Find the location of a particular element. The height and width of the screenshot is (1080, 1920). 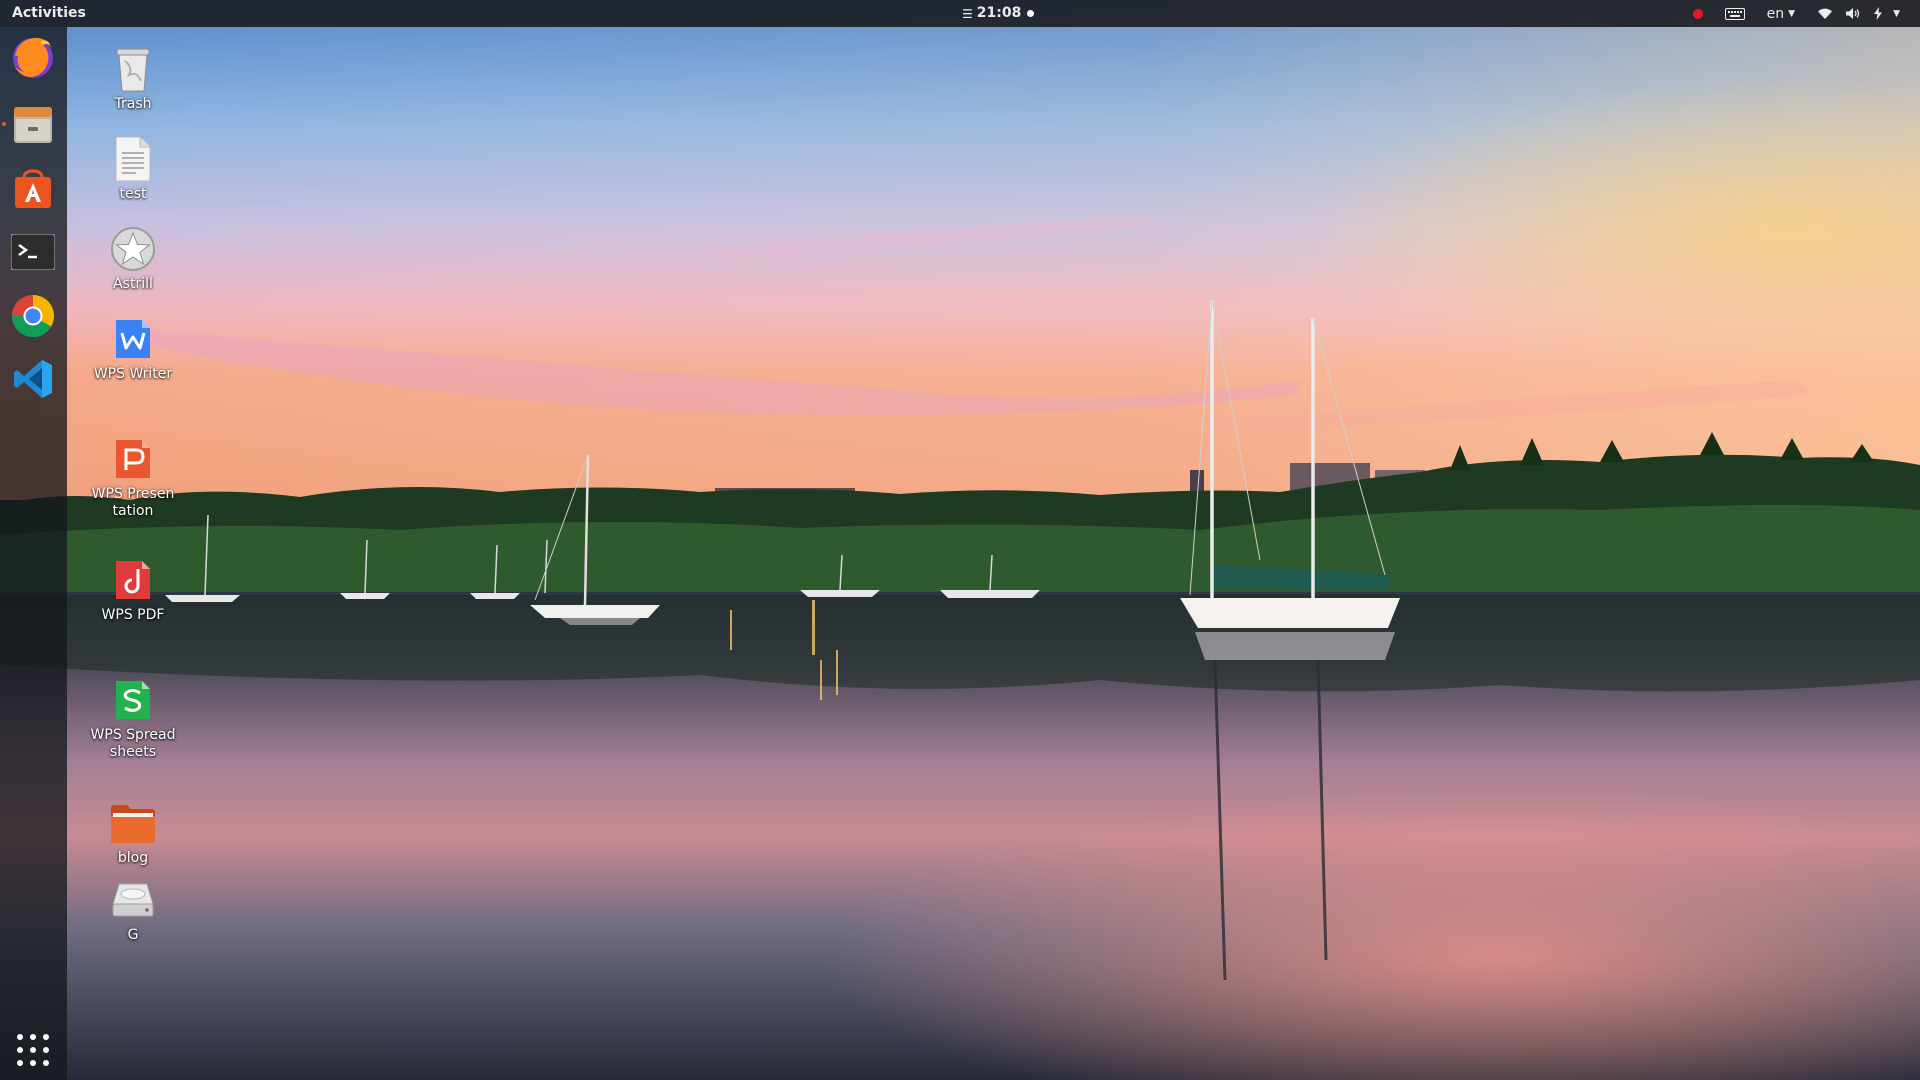

desktop-icon-wps-presentation: WPS Presentation is located at coordinates (133, 477).